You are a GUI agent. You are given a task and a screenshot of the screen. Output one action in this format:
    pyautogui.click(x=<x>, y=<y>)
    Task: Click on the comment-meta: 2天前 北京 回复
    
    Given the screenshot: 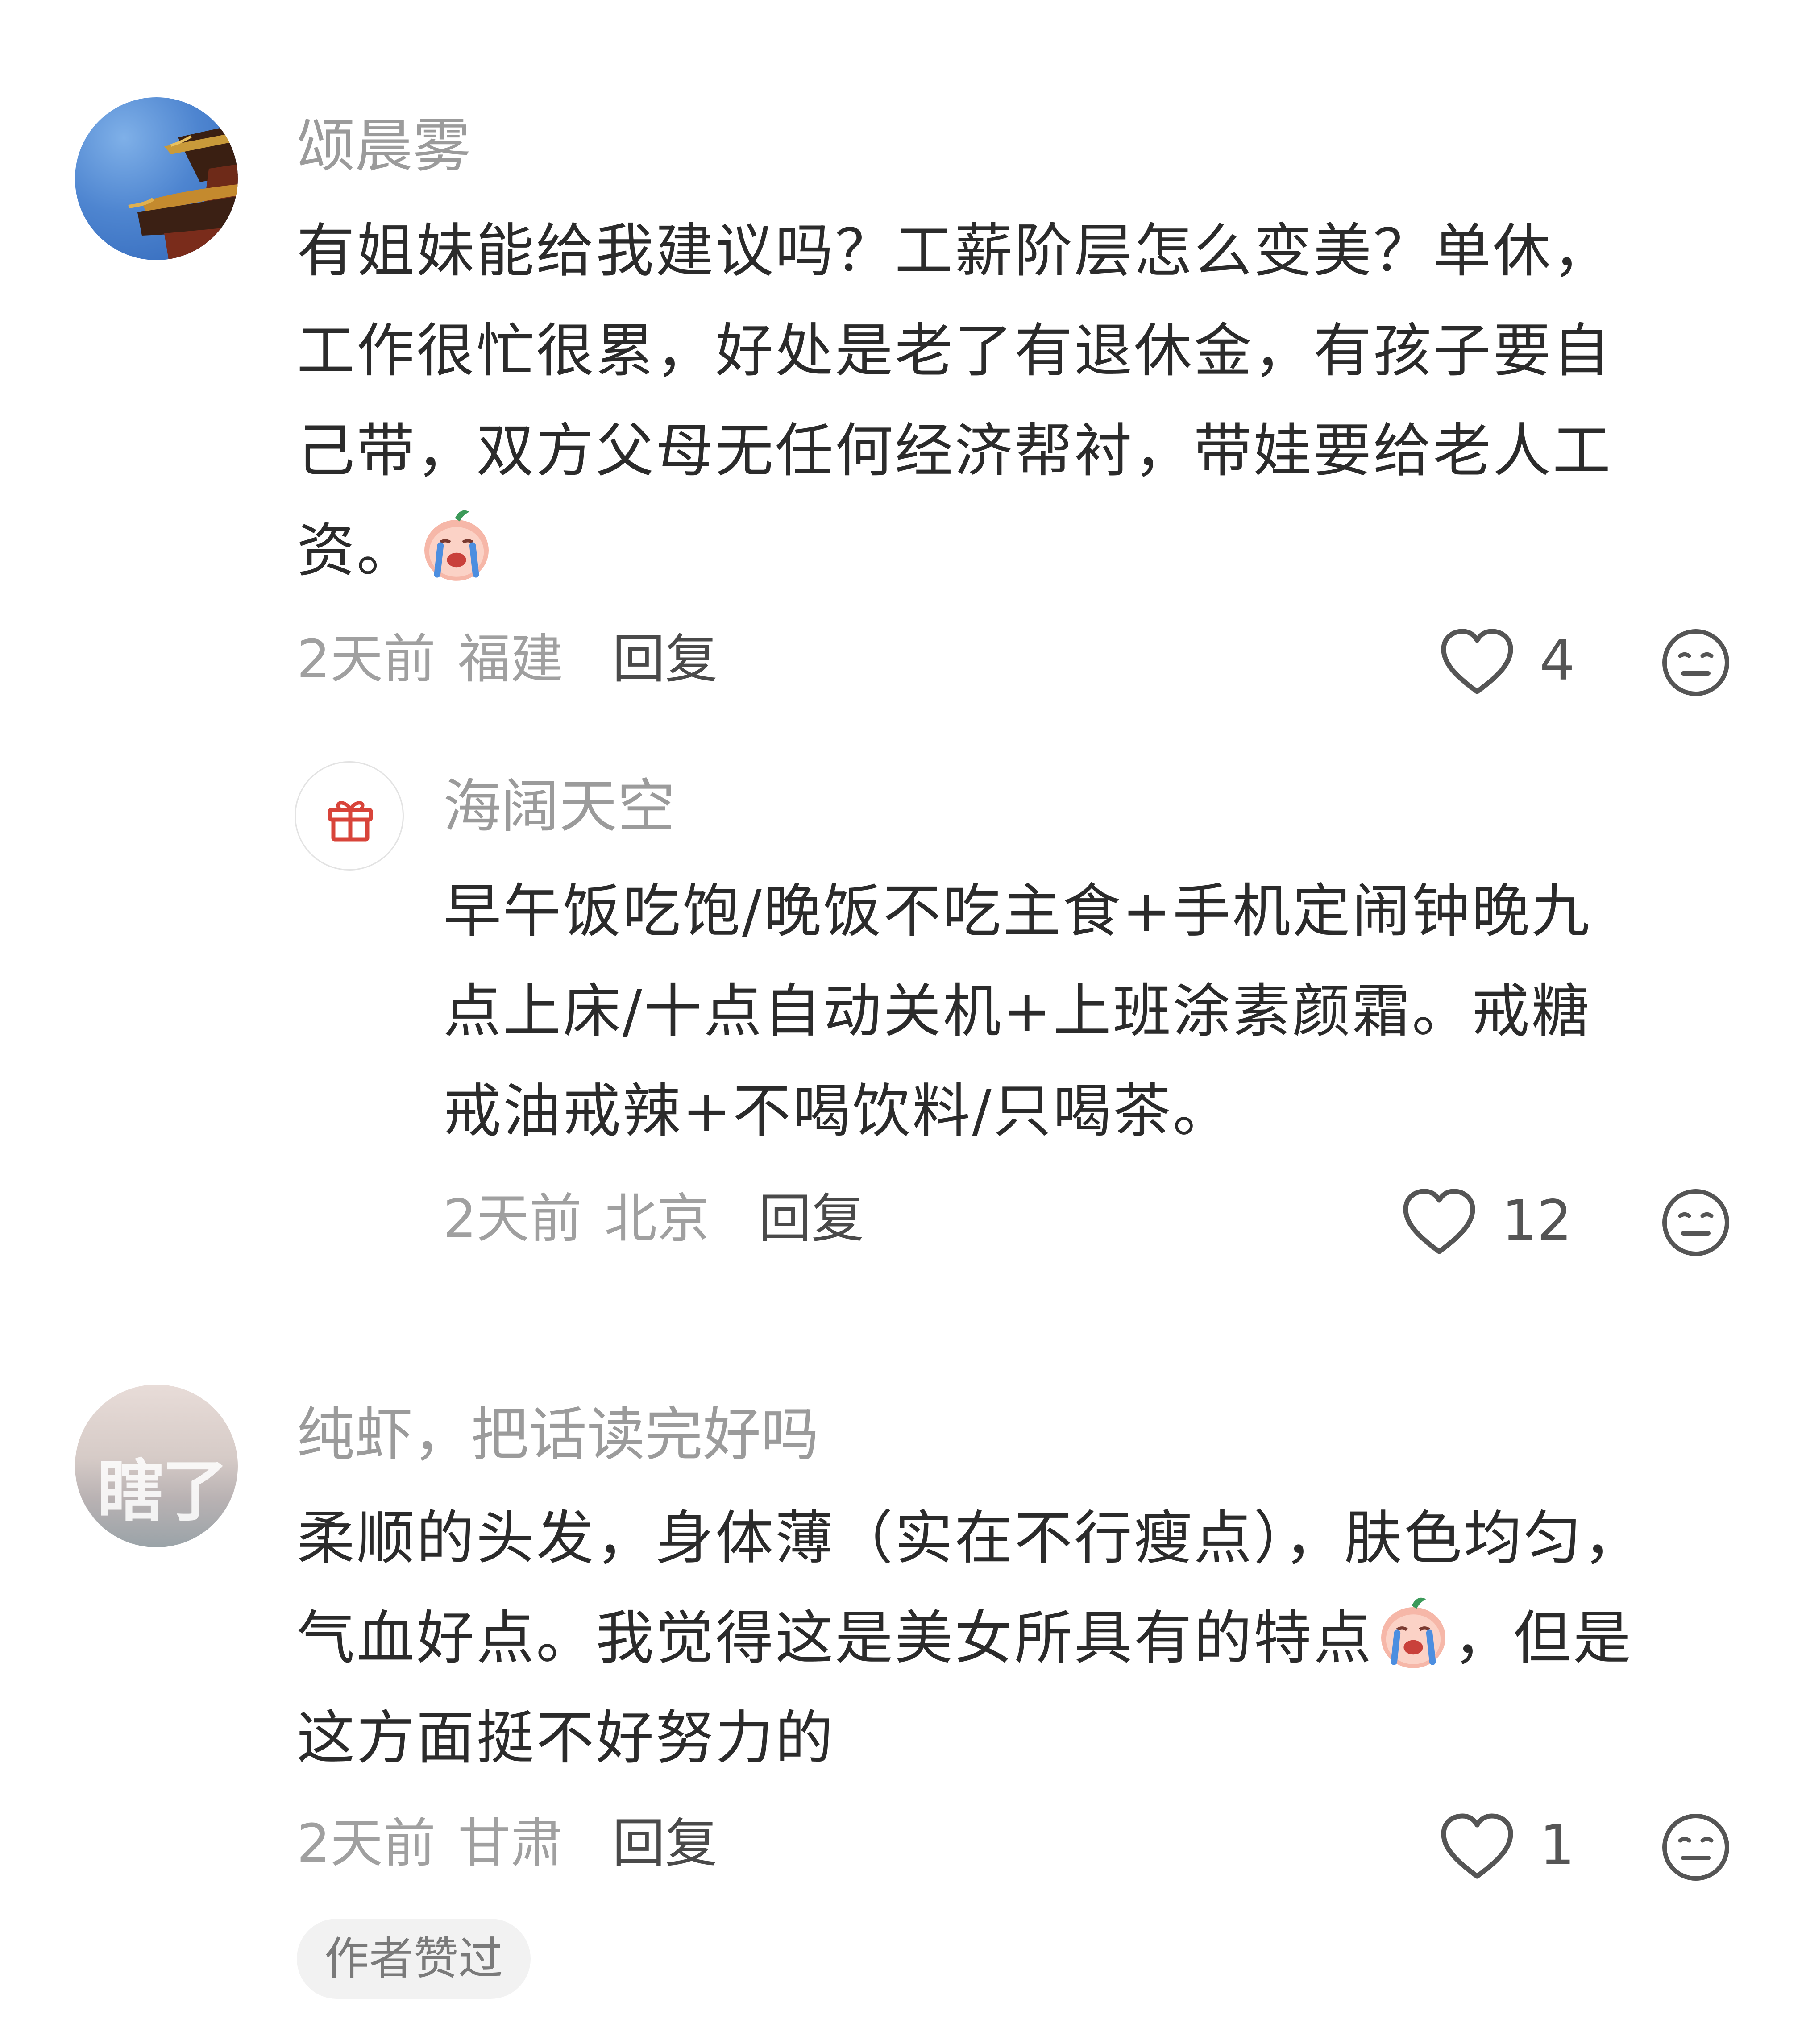 What is the action you would take?
    pyautogui.click(x=653, y=1218)
    